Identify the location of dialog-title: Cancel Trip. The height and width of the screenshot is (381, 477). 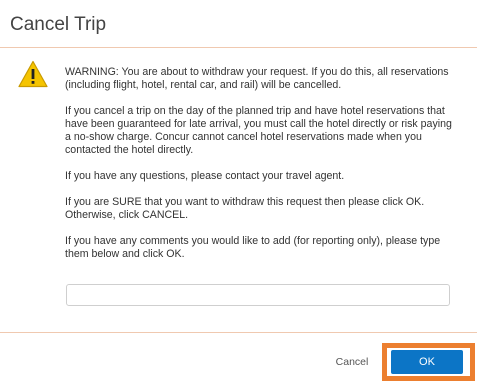
(58, 24).